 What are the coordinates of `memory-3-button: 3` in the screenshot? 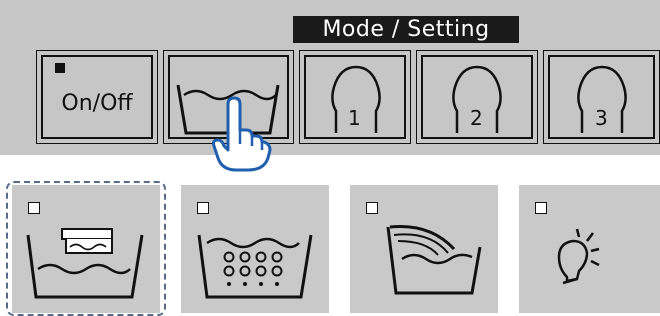 It's located at (601, 97).